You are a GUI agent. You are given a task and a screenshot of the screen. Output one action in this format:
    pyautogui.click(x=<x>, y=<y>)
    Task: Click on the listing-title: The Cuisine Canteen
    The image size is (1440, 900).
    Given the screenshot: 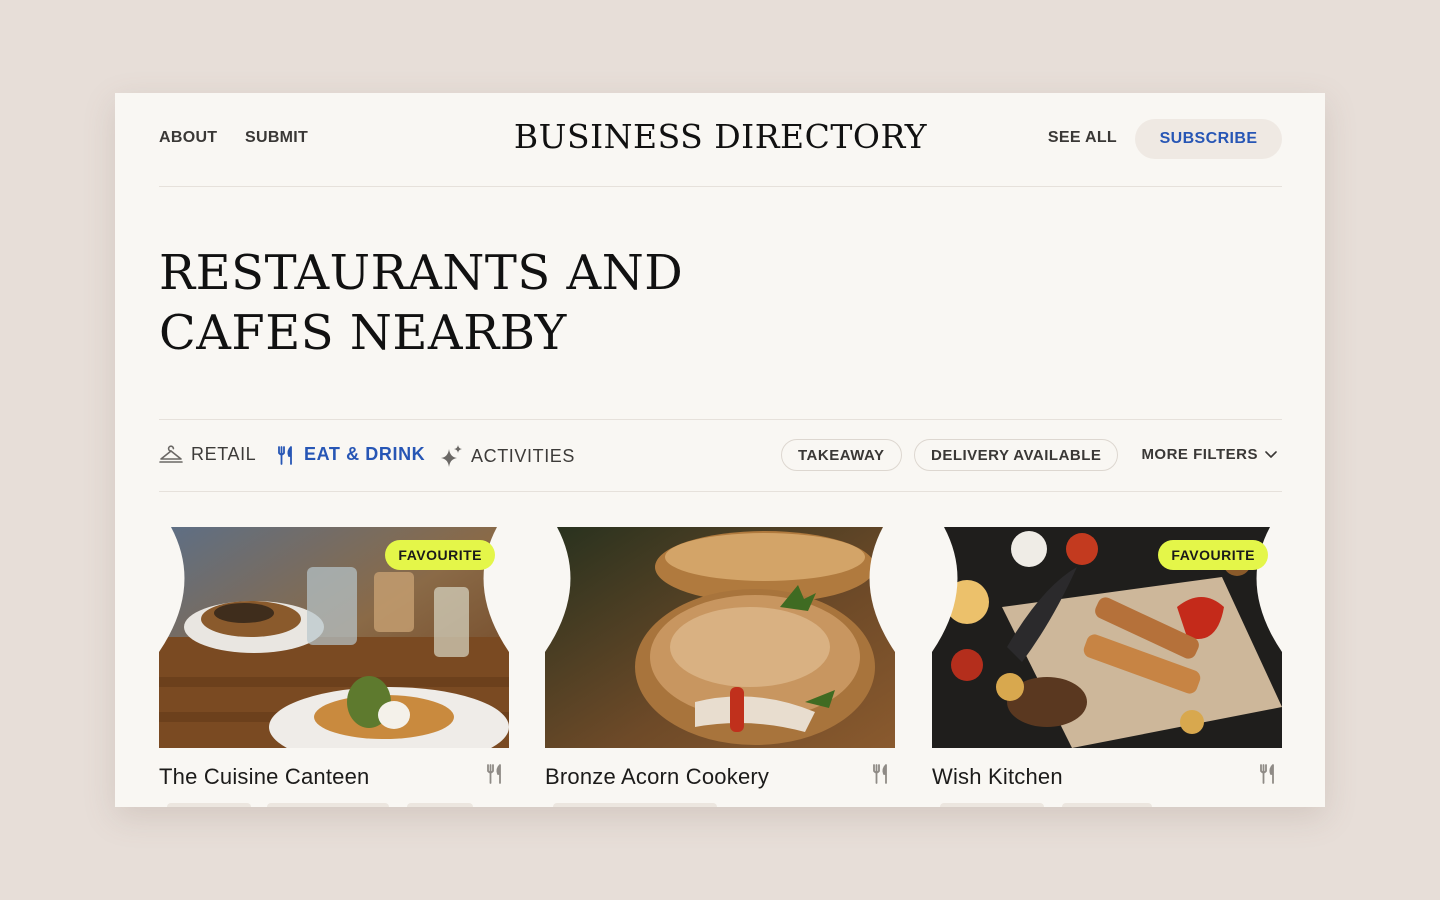 What is the action you would take?
    pyautogui.click(x=264, y=777)
    